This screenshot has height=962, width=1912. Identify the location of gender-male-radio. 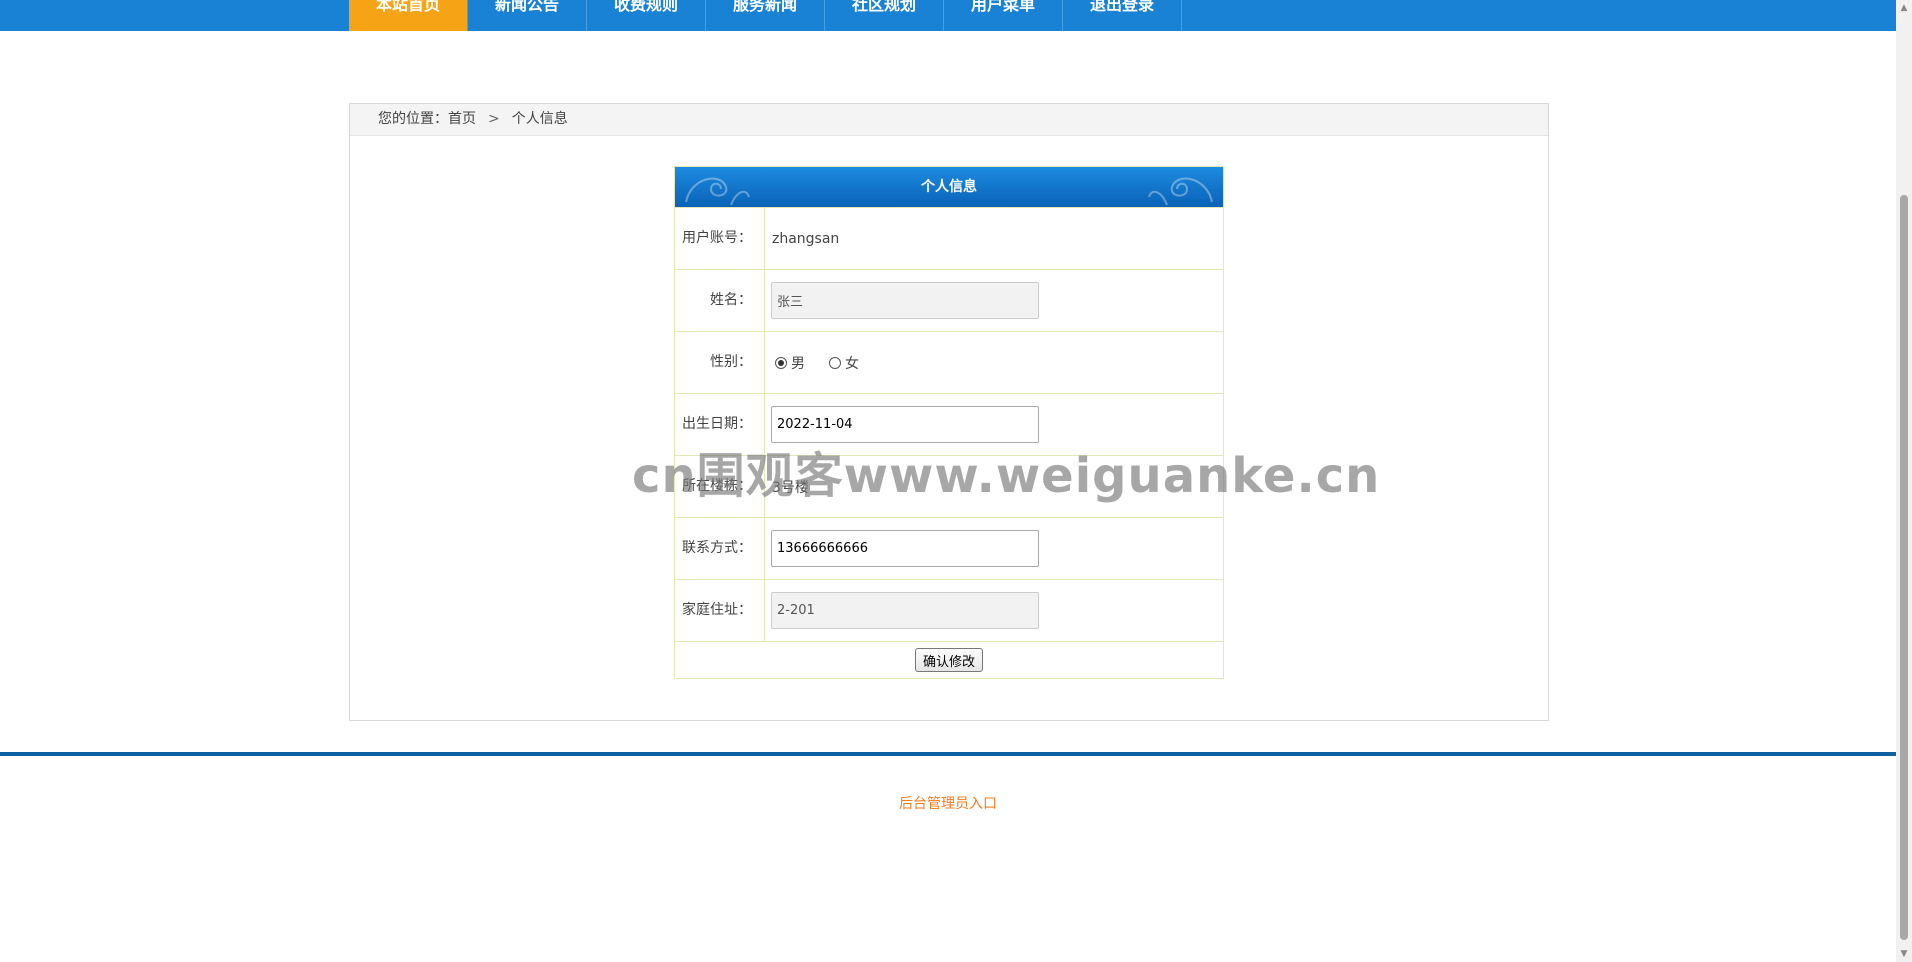
(781, 362).